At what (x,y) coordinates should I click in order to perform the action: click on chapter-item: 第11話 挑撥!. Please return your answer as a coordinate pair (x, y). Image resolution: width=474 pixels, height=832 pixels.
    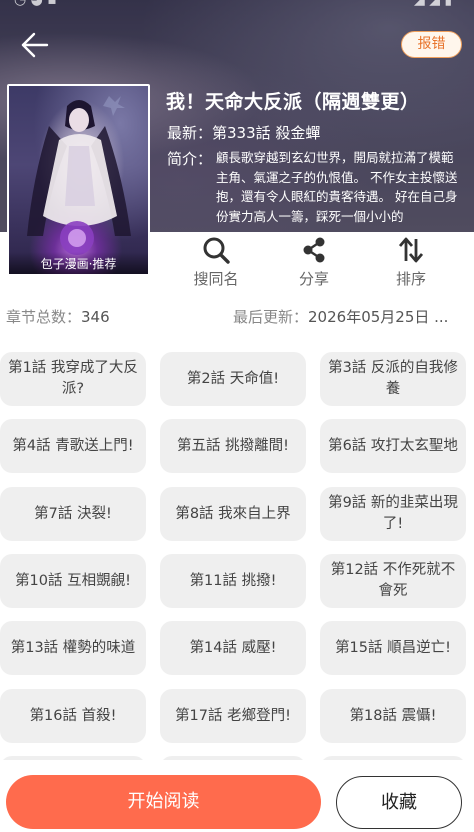
    Looking at the image, I should click on (233, 581).